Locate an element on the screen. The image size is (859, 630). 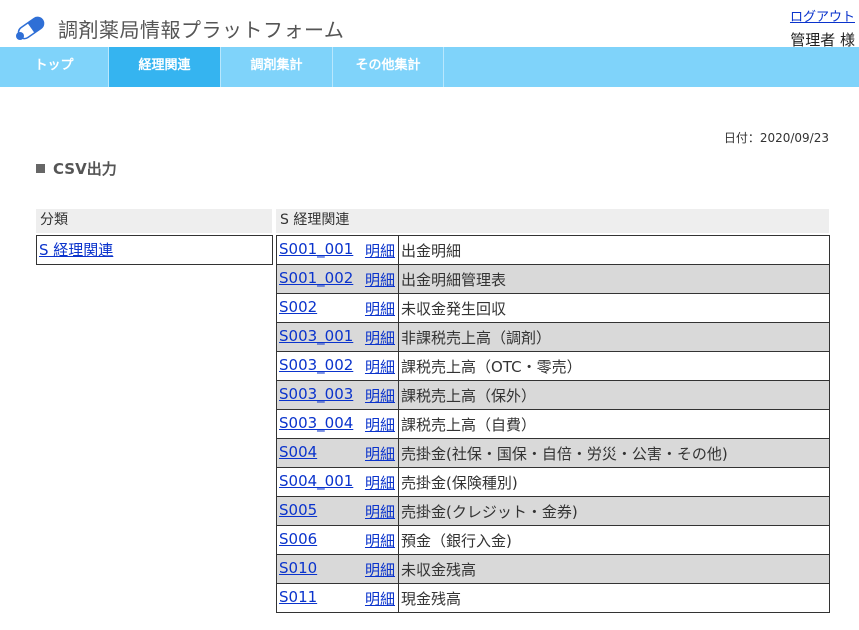
report-link: S010 明細 is located at coordinates (337, 569).